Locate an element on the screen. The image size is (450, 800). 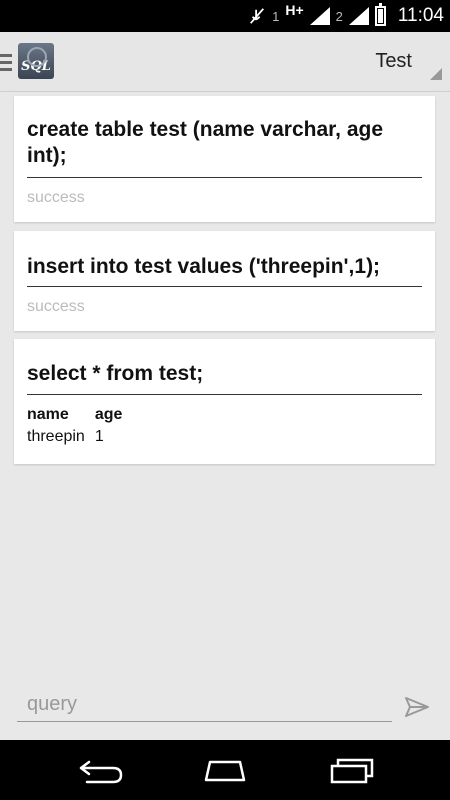
table-cell: threepin is located at coordinates (56, 436).